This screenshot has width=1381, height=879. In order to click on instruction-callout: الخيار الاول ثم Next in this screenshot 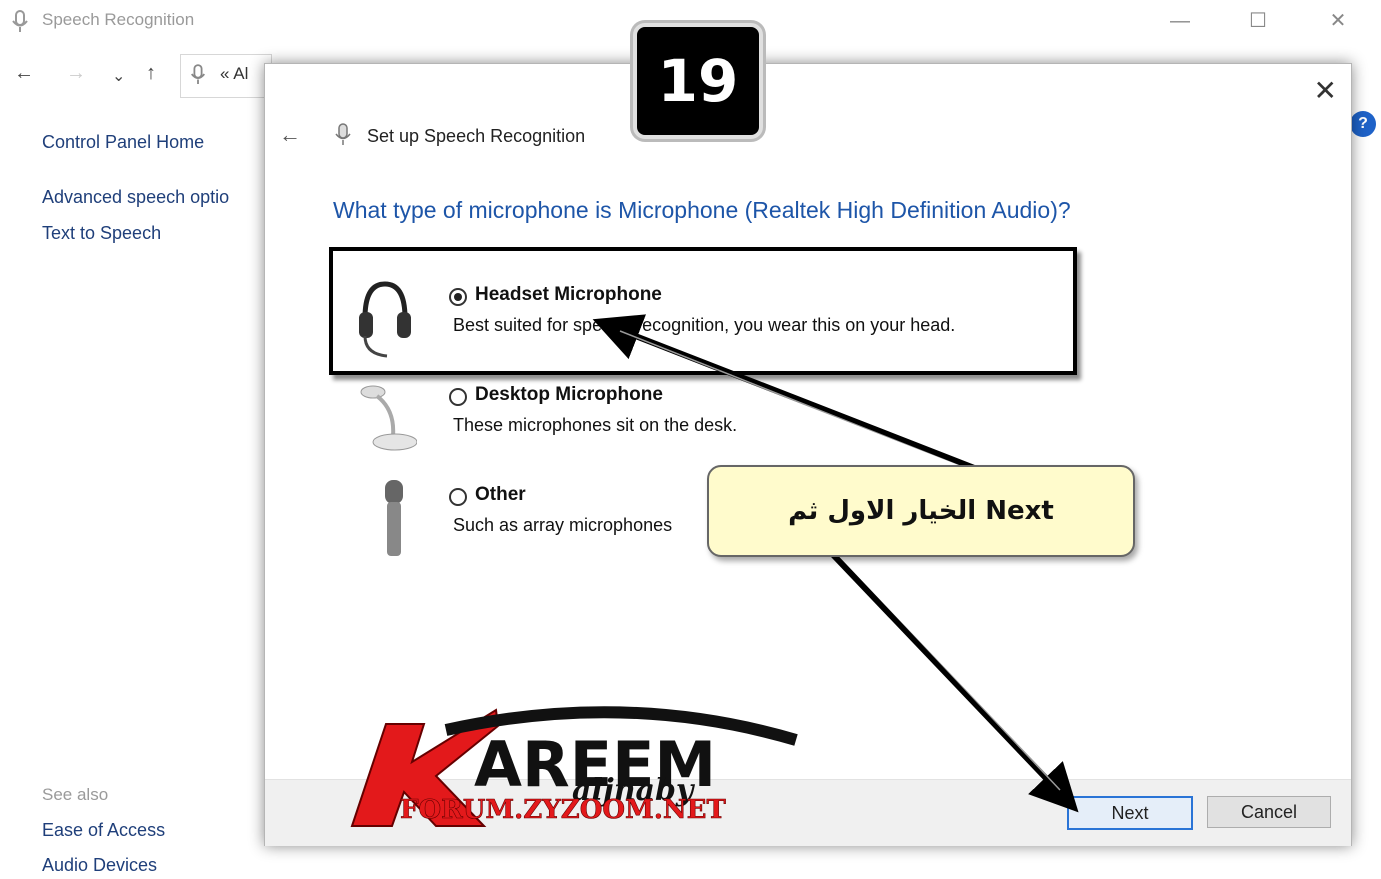, I will do `click(921, 511)`.